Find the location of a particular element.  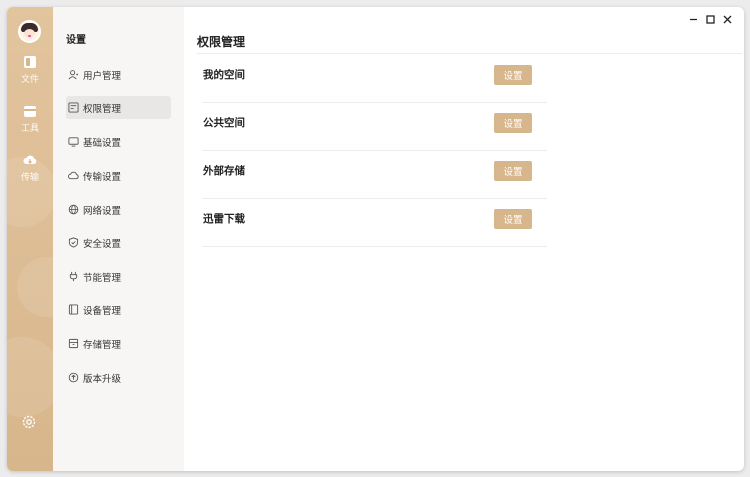

shield-icon is located at coordinates (73, 242).